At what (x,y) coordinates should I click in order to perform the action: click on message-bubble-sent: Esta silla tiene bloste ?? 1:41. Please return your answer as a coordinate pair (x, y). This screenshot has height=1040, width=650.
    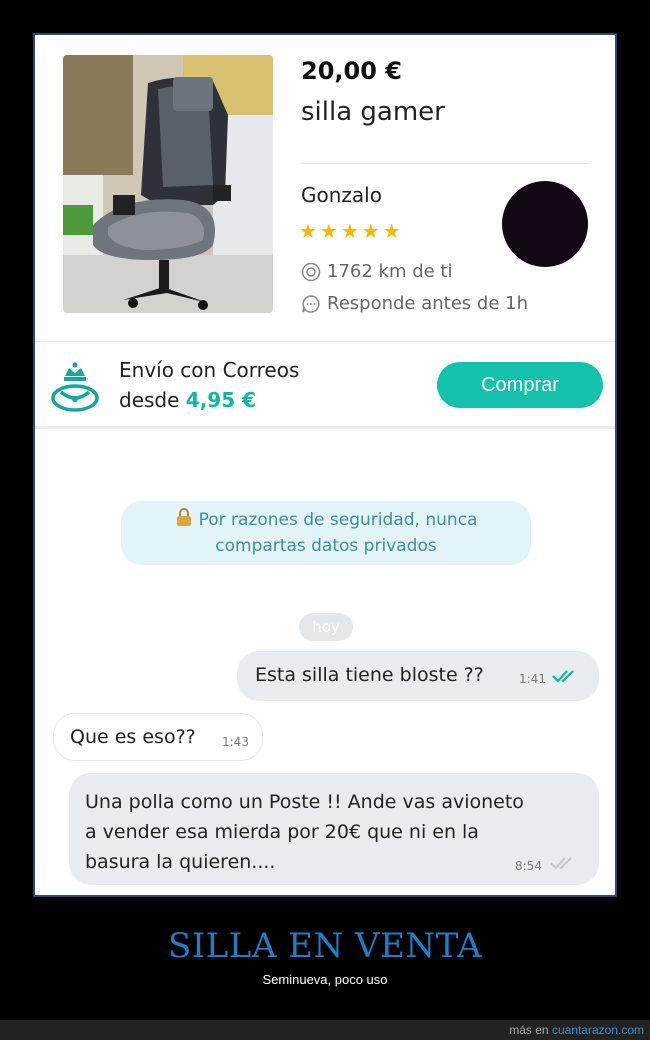
    Looking at the image, I should click on (418, 676).